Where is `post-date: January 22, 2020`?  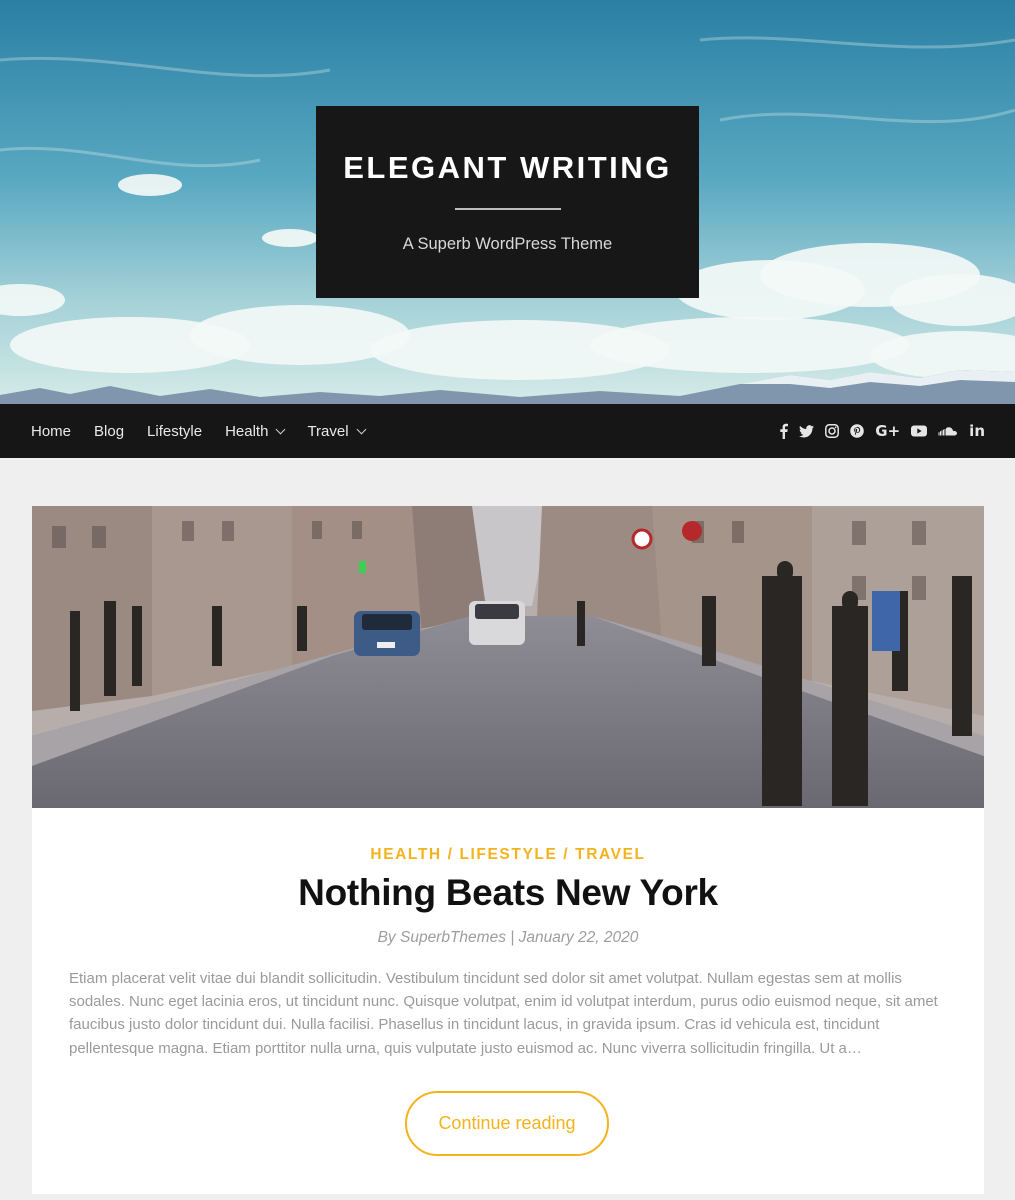
post-date: January 22, 2020 is located at coordinates (579, 937).